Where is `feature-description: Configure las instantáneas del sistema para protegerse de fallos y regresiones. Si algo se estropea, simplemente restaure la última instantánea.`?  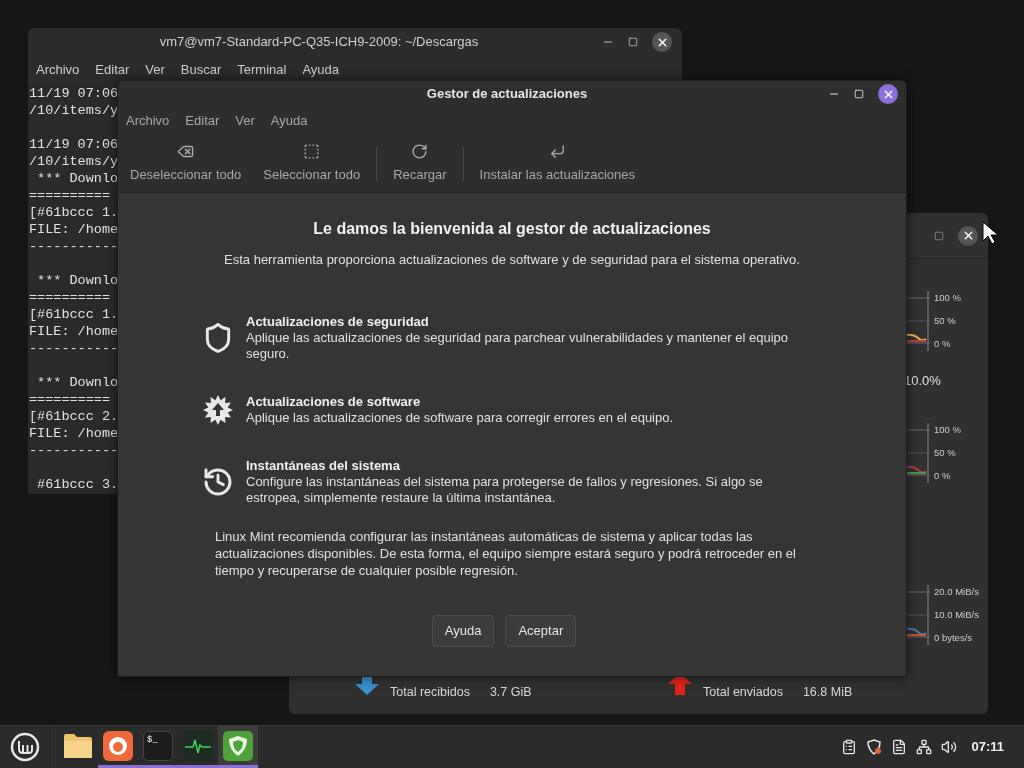
feature-description: Configure las instantáneas del sistema para protegerse de fallos y regresiones. Si algo se estropea, simplemente restaure la última instantánea. is located at coordinates (505, 489).